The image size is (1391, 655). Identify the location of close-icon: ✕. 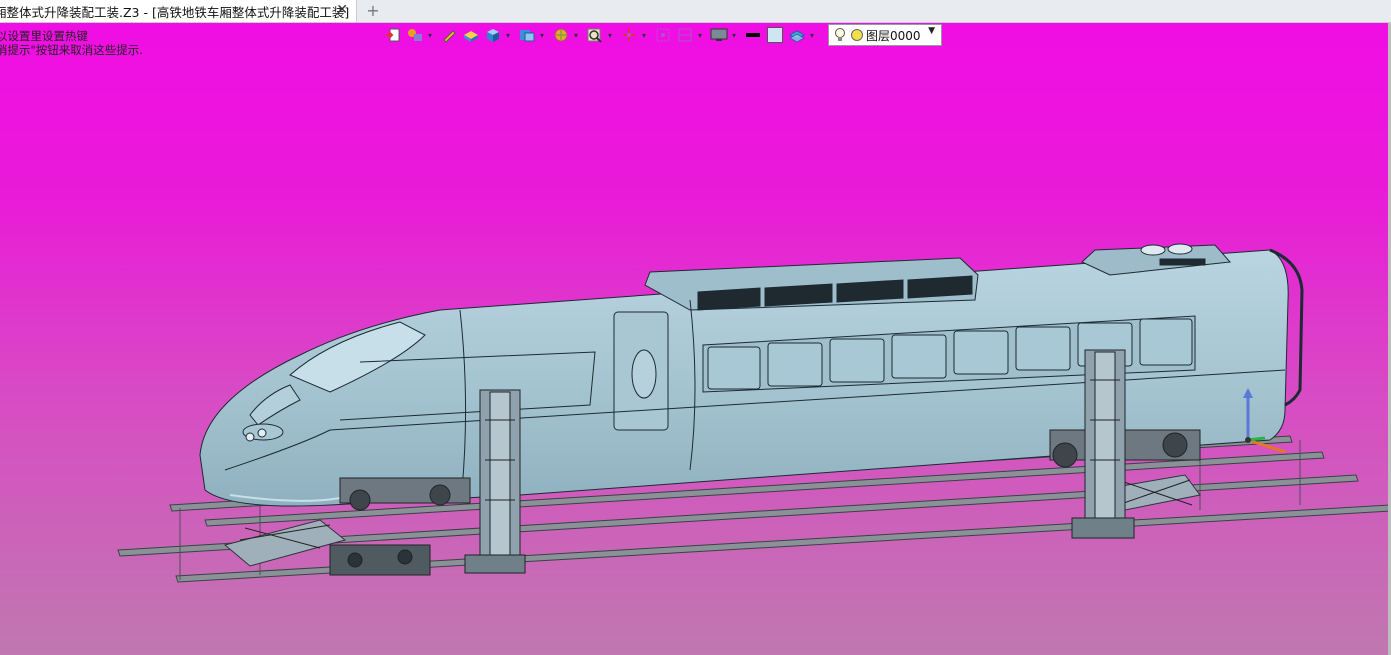
(342, 10).